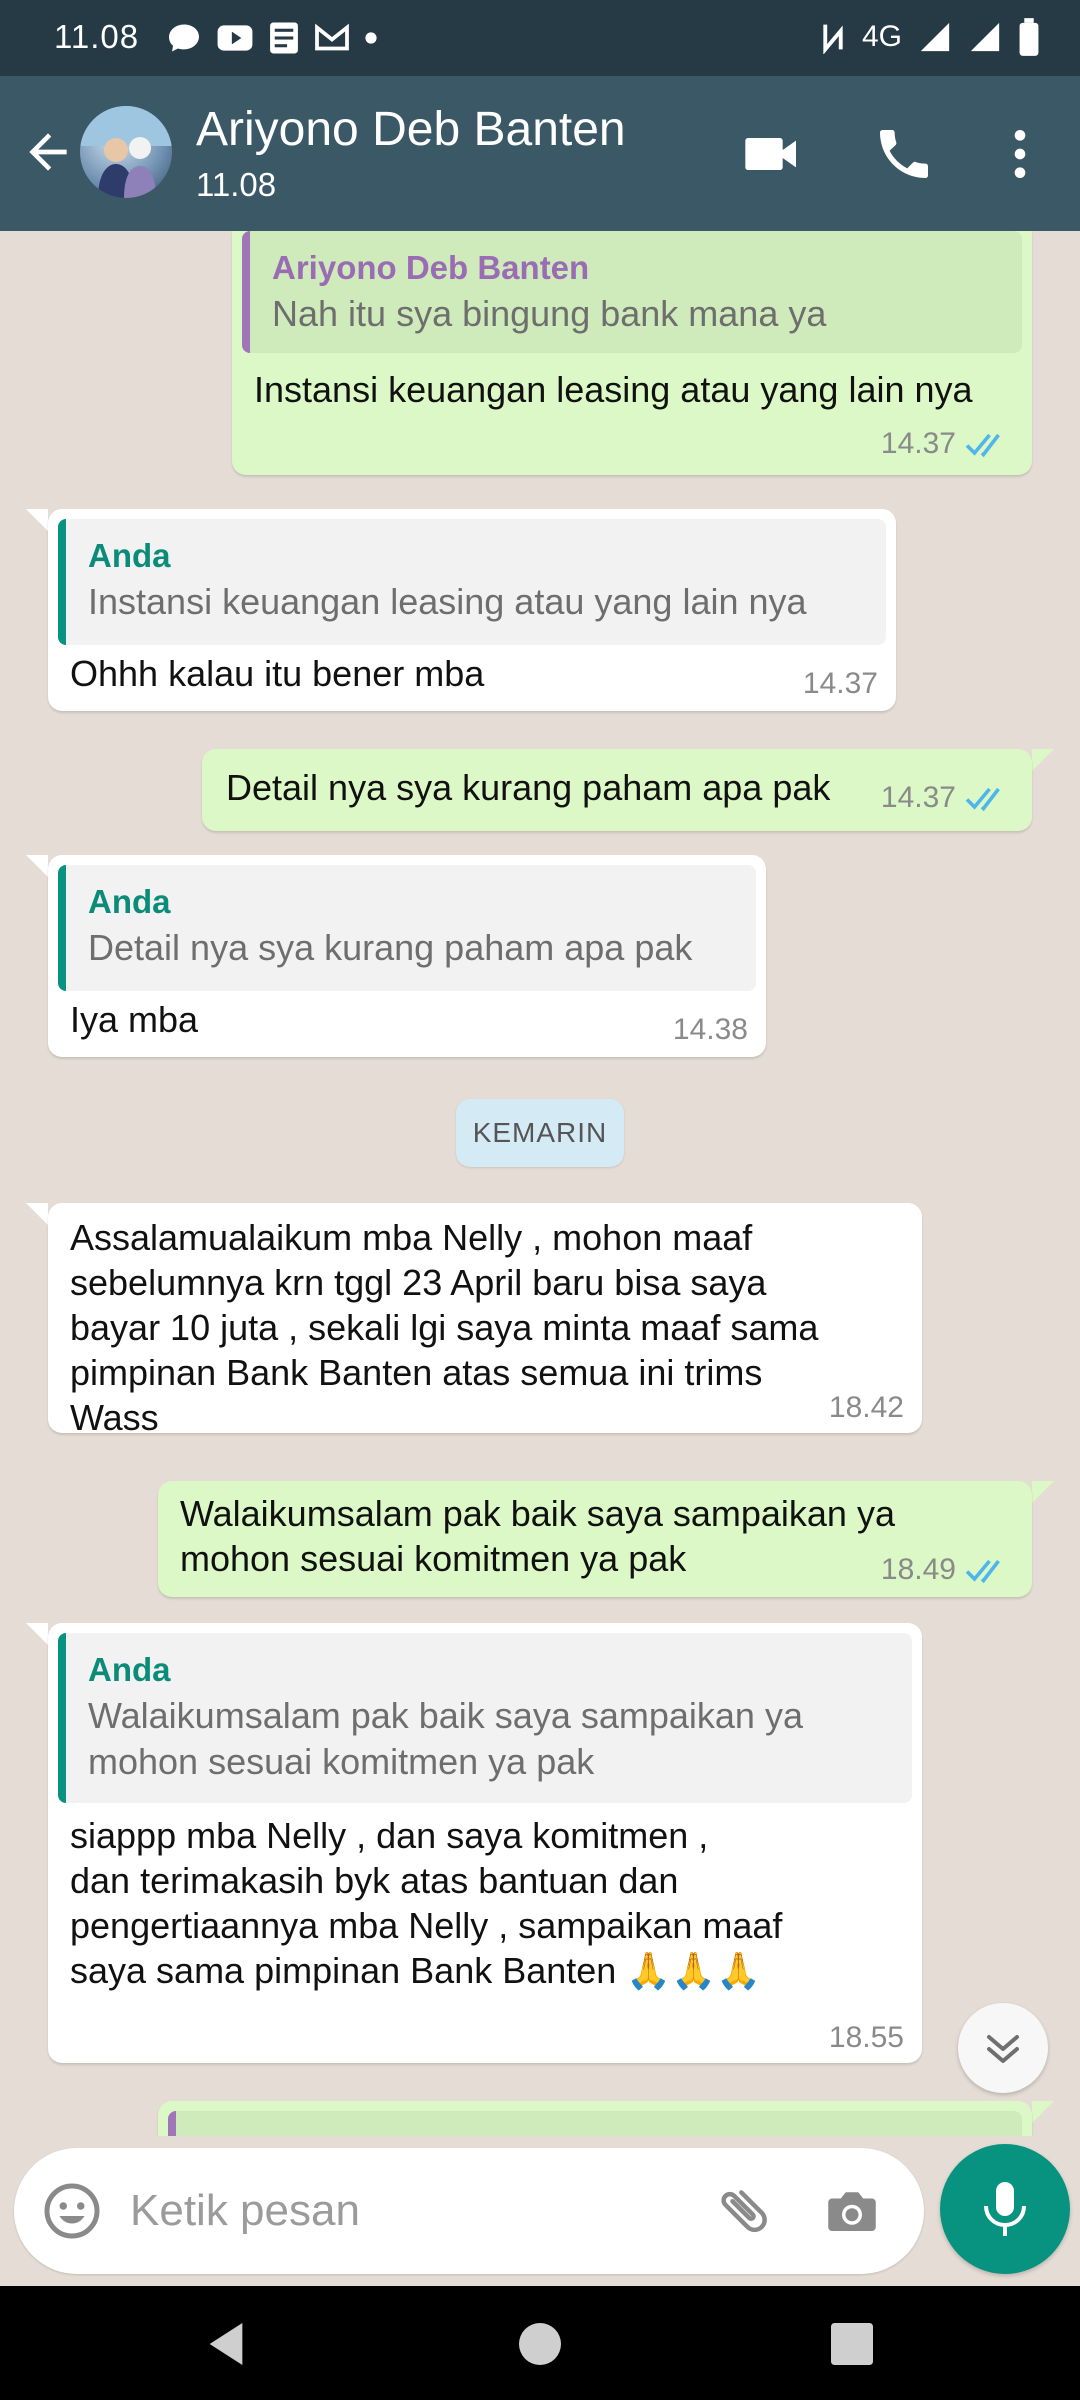 This screenshot has width=1080, height=2400. I want to click on quoted-sender: Ariyono Deb Banten, so click(431, 267).